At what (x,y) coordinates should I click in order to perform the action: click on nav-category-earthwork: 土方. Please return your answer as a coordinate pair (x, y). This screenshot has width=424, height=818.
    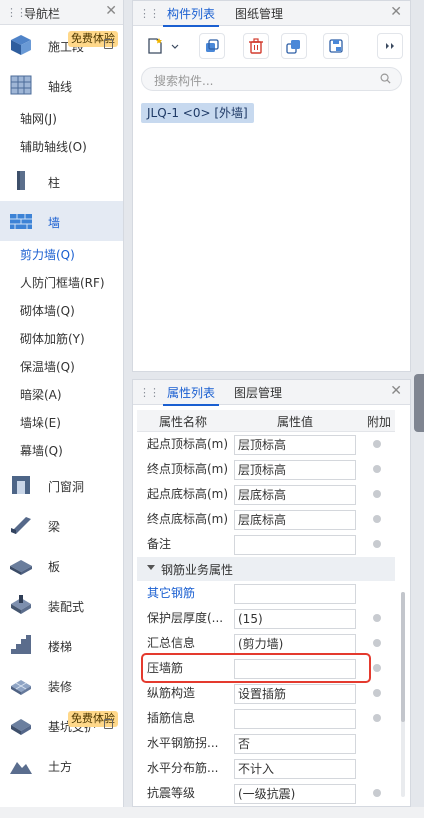
    Looking at the image, I should click on (61, 765).